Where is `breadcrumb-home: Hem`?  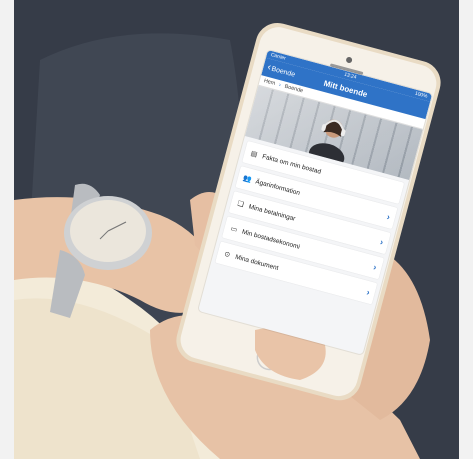
breadcrumb-home: Hem is located at coordinates (269, 82).